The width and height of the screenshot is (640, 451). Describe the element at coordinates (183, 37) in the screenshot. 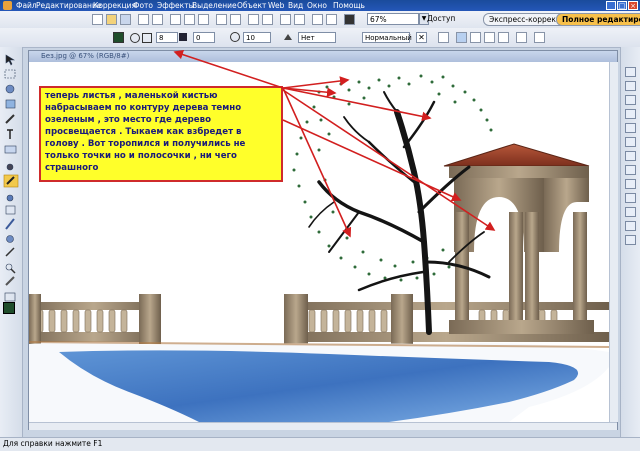

I see `nib-shape-icon` at that location.